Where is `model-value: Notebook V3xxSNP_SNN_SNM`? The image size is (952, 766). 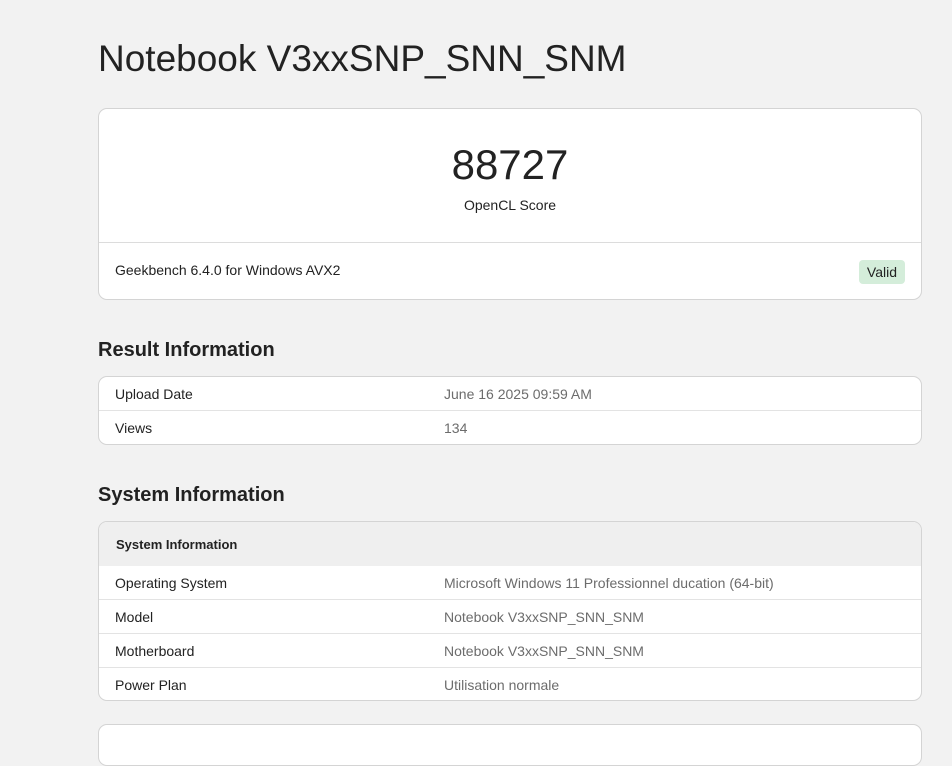
model-value: Notebook V3xxSNP_SNN_SNM is located at coordinates (544, 617).